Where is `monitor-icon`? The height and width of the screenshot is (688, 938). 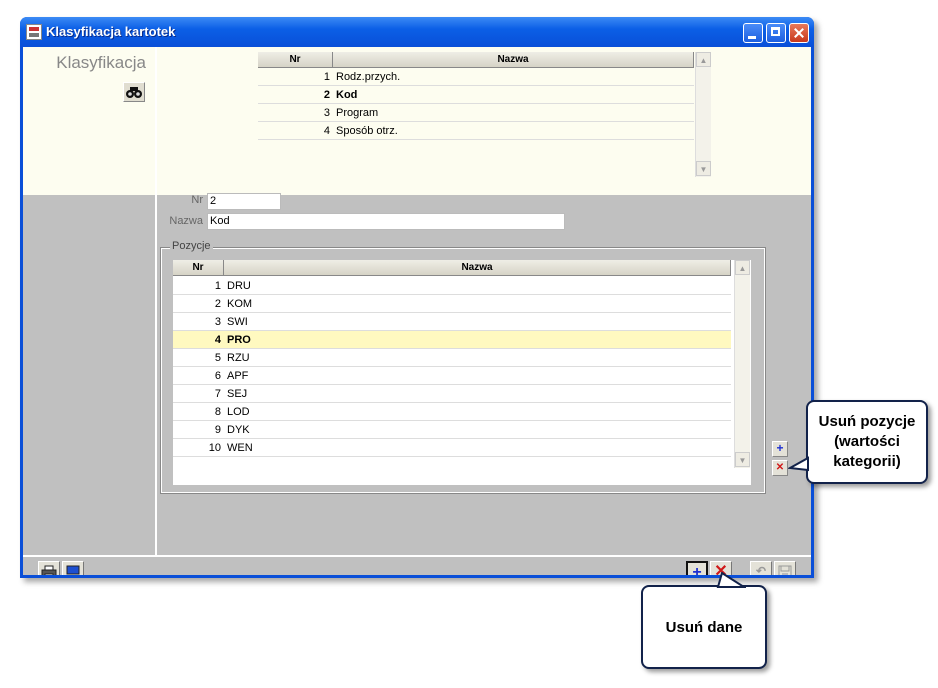 monitor-icon is located at coordinates (73, 570).